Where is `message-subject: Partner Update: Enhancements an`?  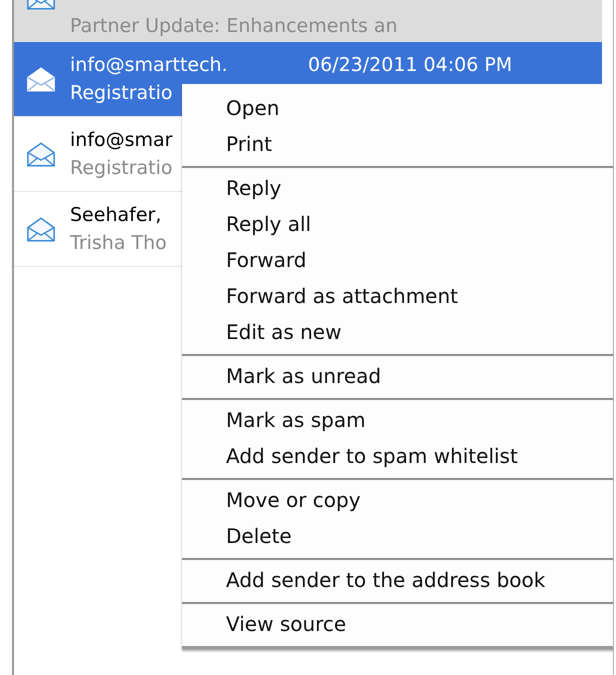
message-subject: Partner Update: Enhancements an is located at coordinates (234, 26).